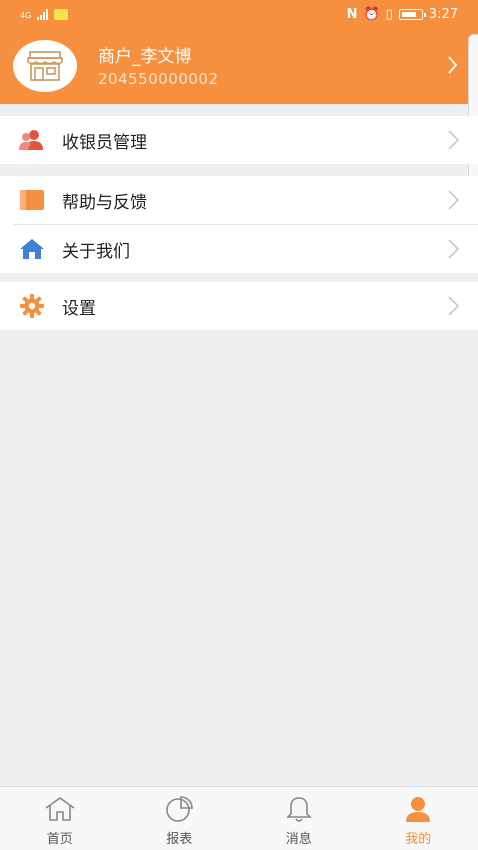  What do you see at coordinates (239, 67) in the screenshot?
I see `profile-card: 商户_李文博 204550000002` at bounding box center [239, 67].